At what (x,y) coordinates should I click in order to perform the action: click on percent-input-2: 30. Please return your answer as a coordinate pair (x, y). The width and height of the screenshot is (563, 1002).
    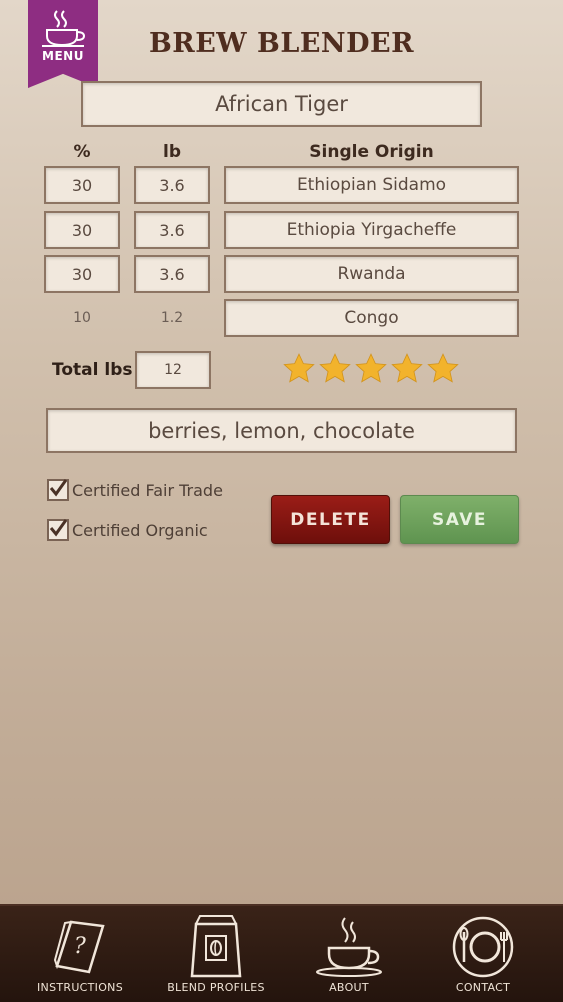
    Looking at the image, I should click on (82, 230).